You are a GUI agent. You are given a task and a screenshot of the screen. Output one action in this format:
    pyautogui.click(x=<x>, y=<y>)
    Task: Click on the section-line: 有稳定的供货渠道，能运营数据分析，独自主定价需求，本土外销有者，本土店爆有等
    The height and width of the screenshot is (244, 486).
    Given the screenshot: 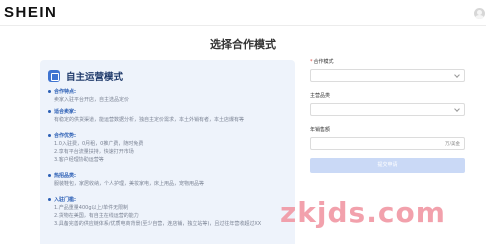 What is the action you would take?
    pyautogui.click(x=149, y=120)
    